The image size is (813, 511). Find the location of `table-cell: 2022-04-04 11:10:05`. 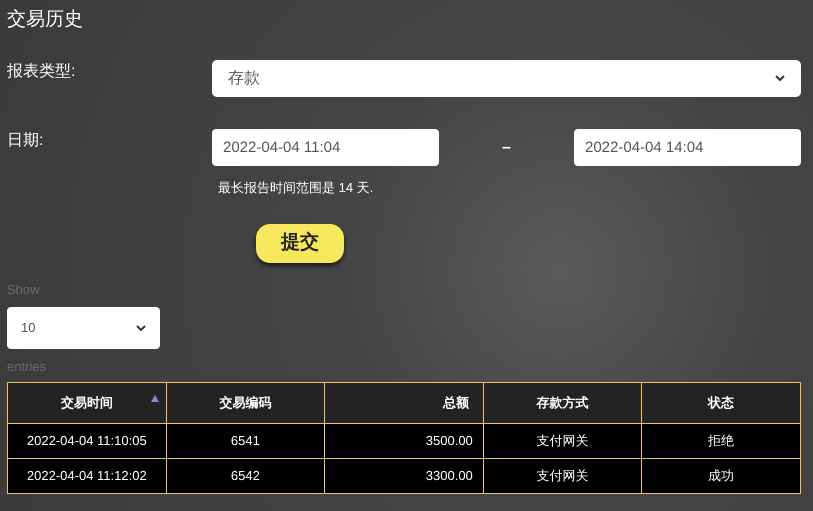

table-cell: 2022-04-04 11:10:05 is located at coordinates (87, 440).